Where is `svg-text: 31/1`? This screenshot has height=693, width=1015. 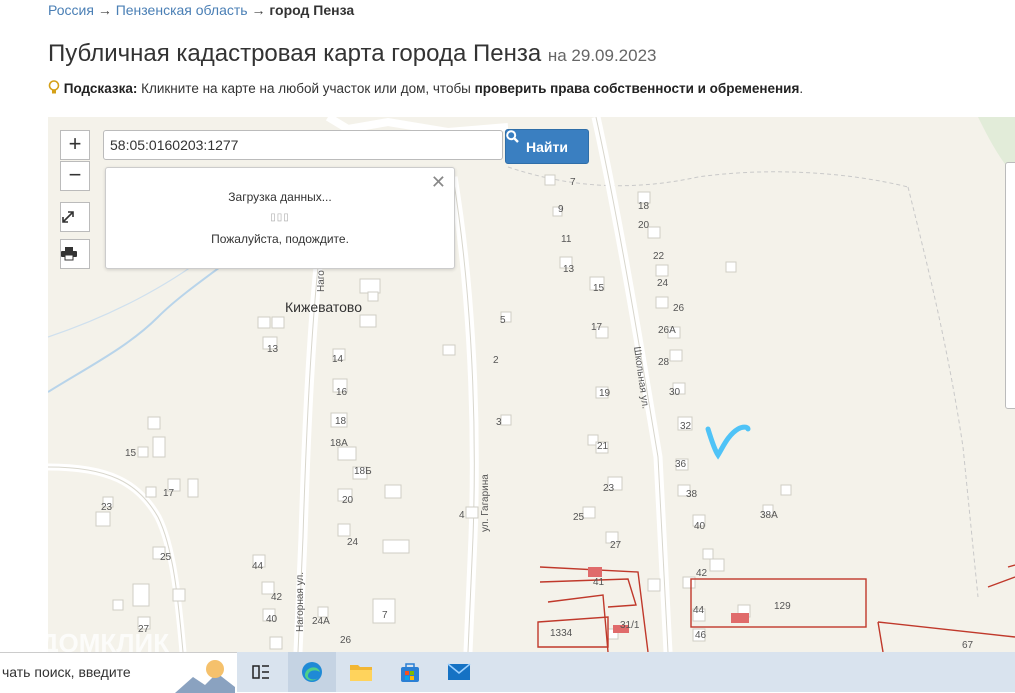
svg-text: 31/1 is located at coordinates (630, 625).